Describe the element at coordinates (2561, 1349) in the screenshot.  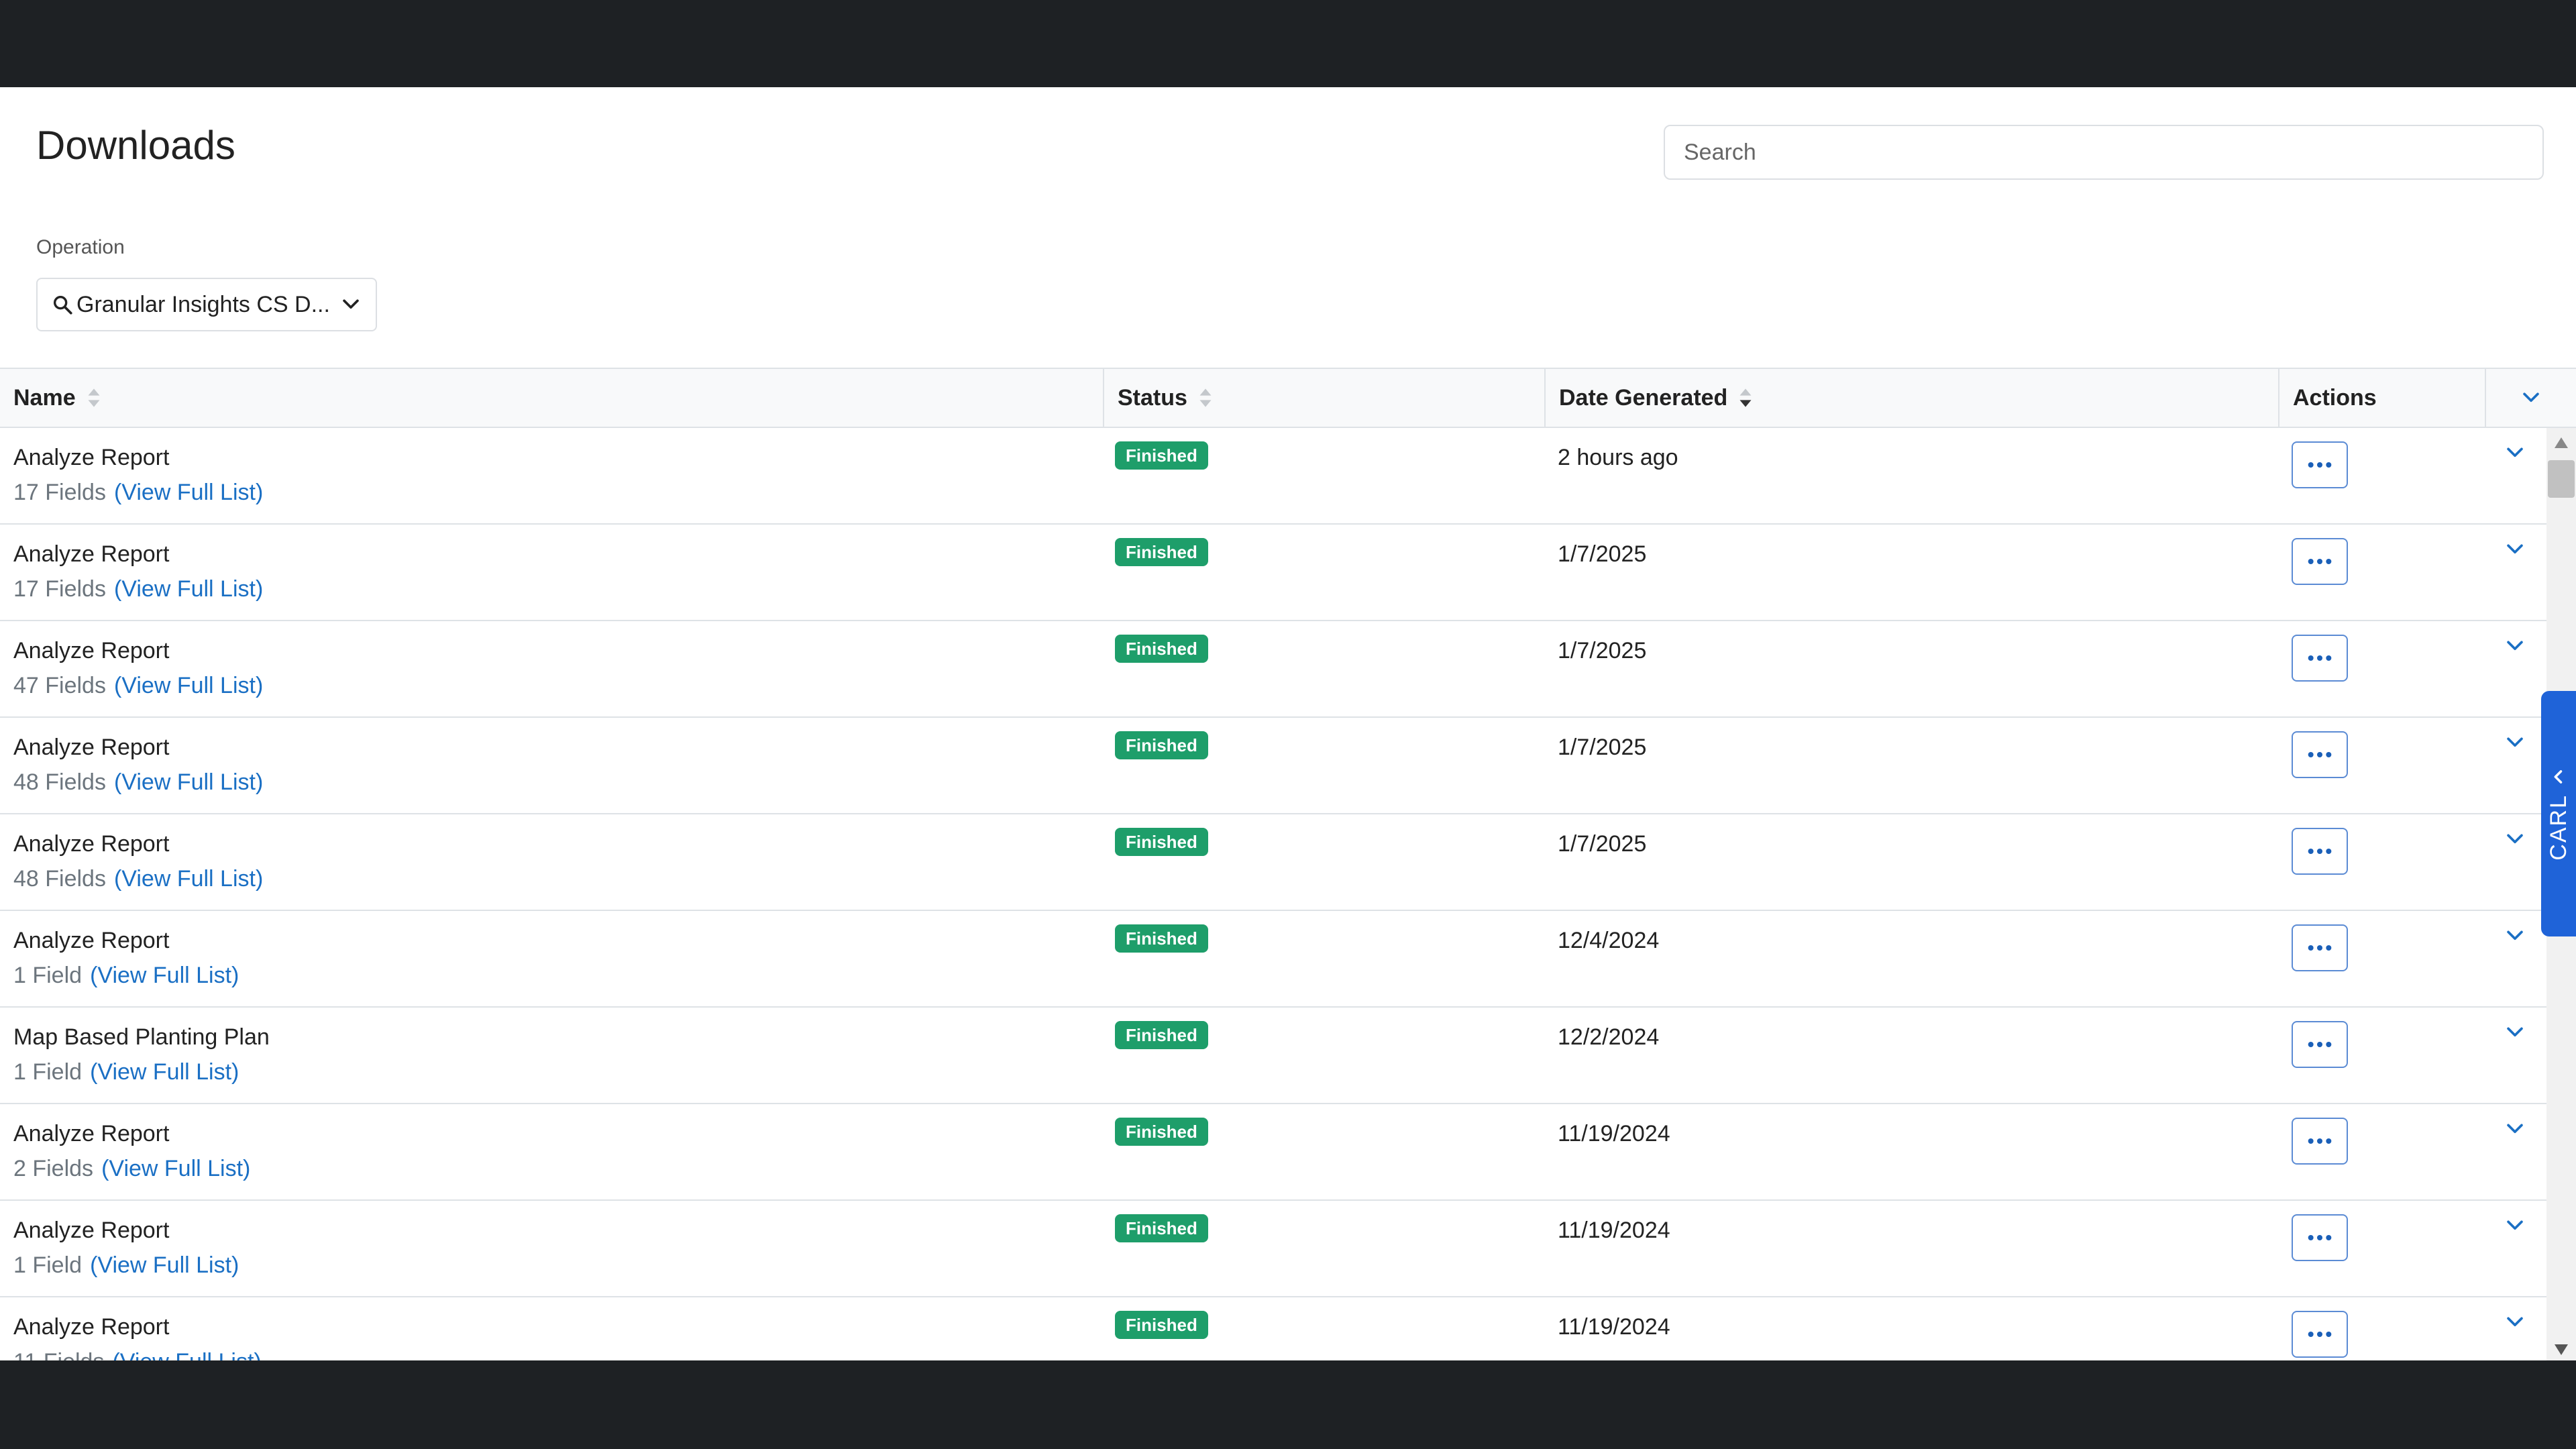
I see `scroll-down-arrow-icon` at that location.